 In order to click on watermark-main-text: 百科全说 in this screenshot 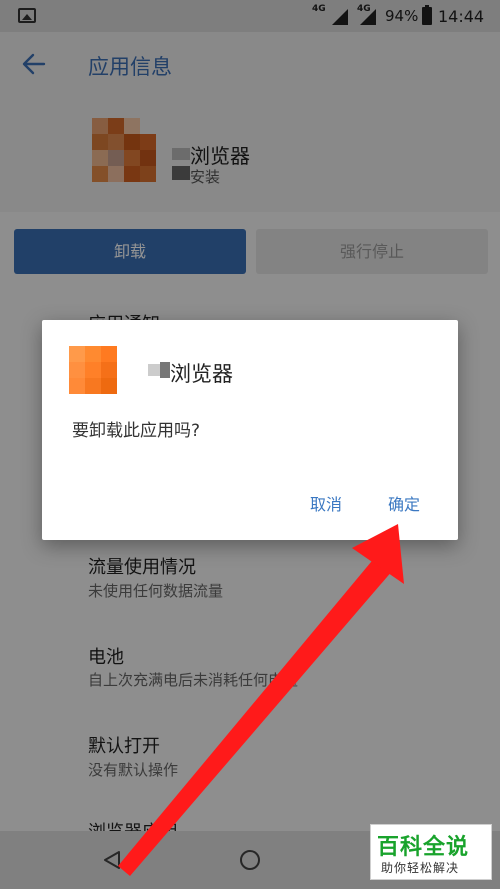, I will do `click(423, 847)`.